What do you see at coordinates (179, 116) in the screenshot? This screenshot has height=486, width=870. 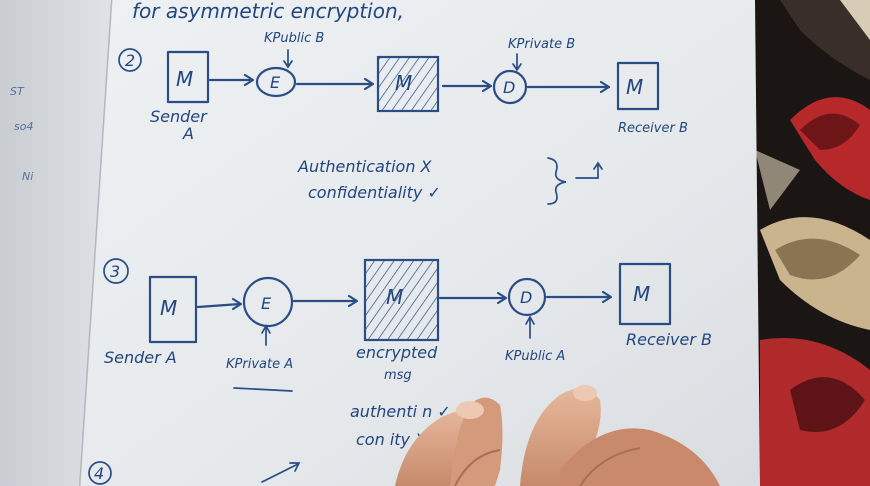 I see `scheme-2-sender-label: Sender` at bounding box center [179, 116].